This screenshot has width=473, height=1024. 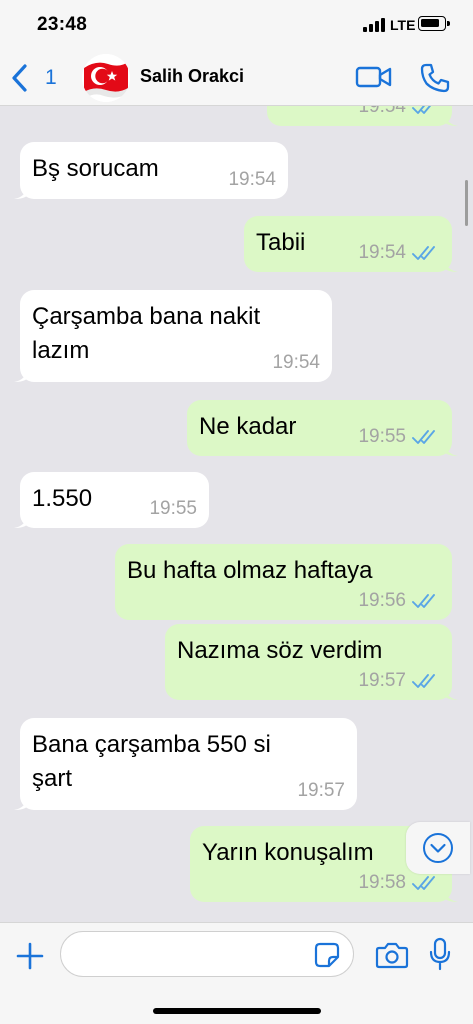 I want to click on network-label: LTE, so click(x=403, y=25).